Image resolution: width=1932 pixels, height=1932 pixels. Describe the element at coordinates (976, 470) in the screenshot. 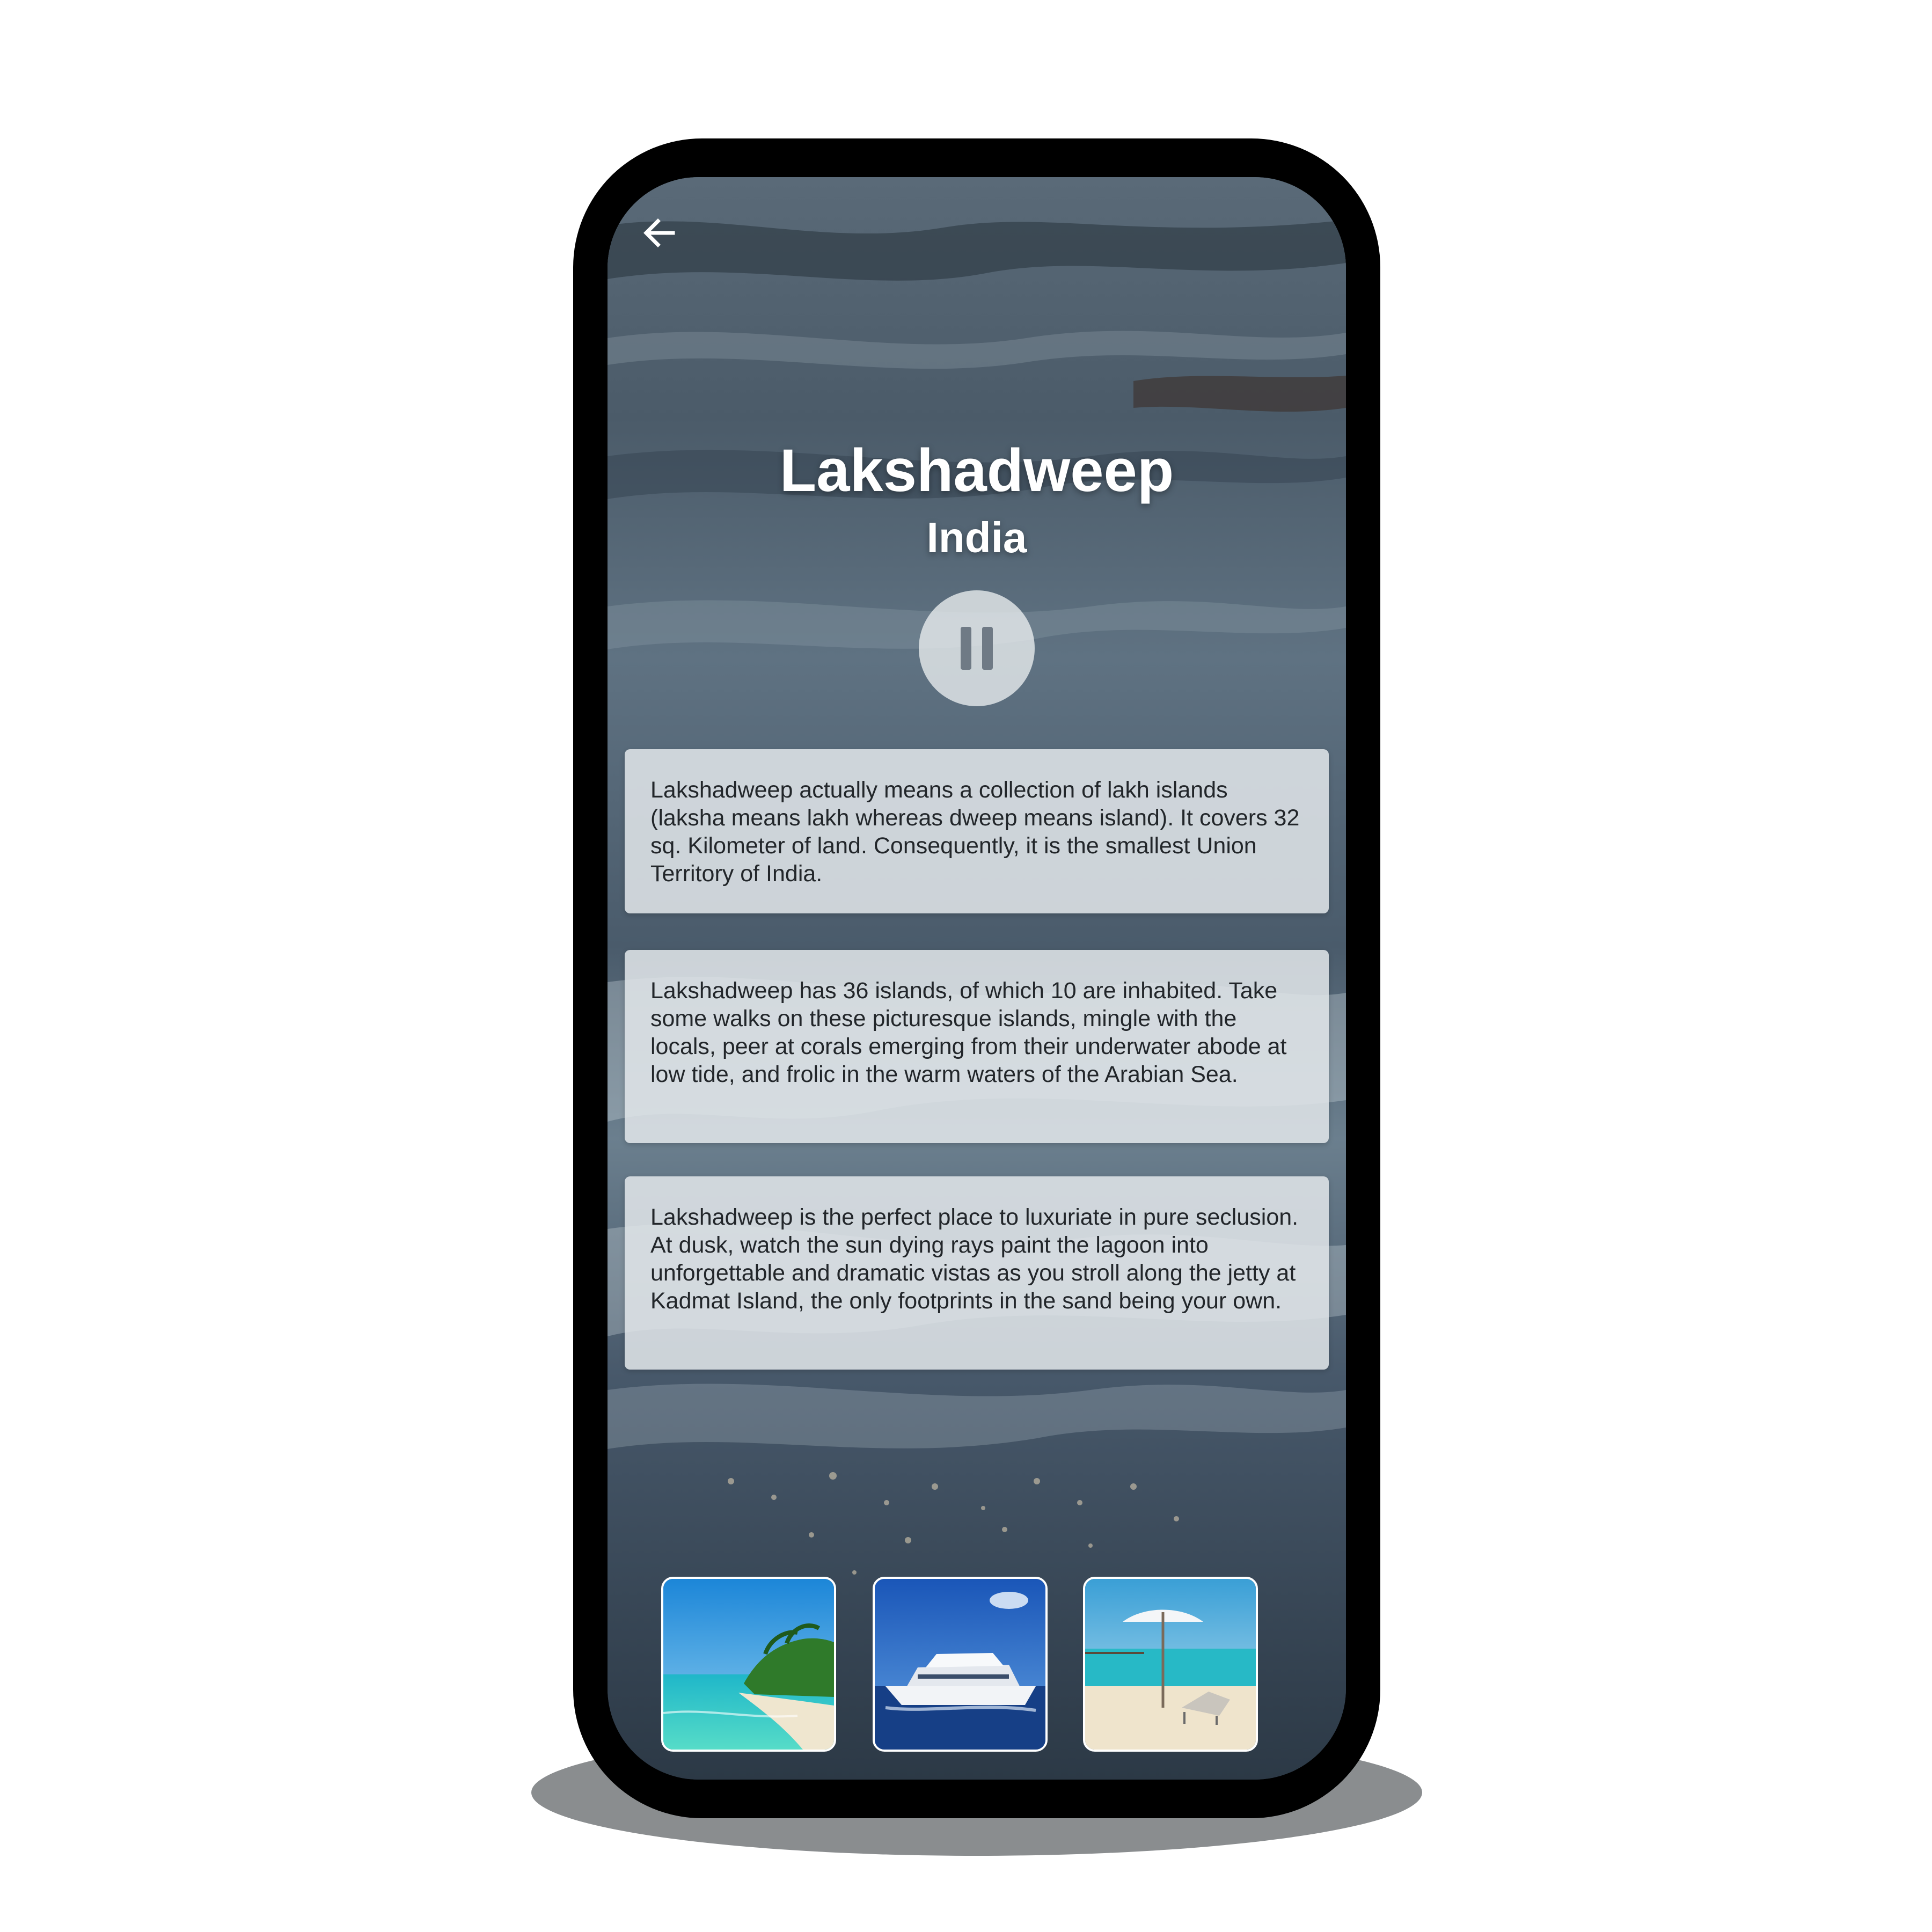

I see `destination-title: Lakshadweep` at that location.